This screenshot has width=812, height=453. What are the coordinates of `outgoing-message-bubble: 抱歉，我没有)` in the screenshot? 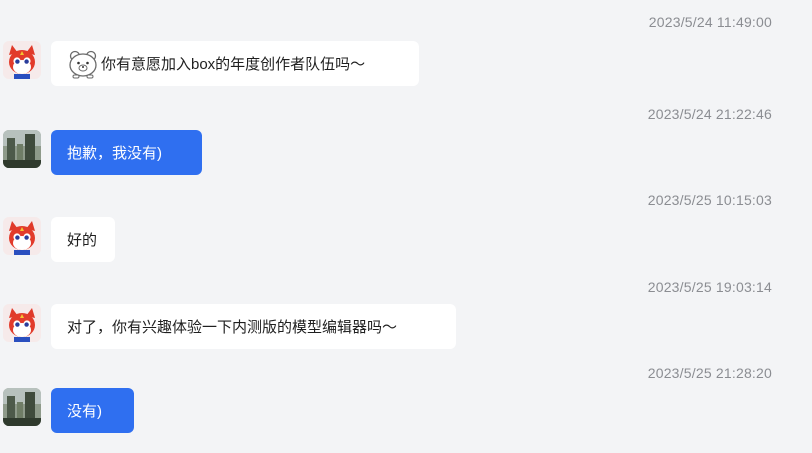 It's located at (126, 152).